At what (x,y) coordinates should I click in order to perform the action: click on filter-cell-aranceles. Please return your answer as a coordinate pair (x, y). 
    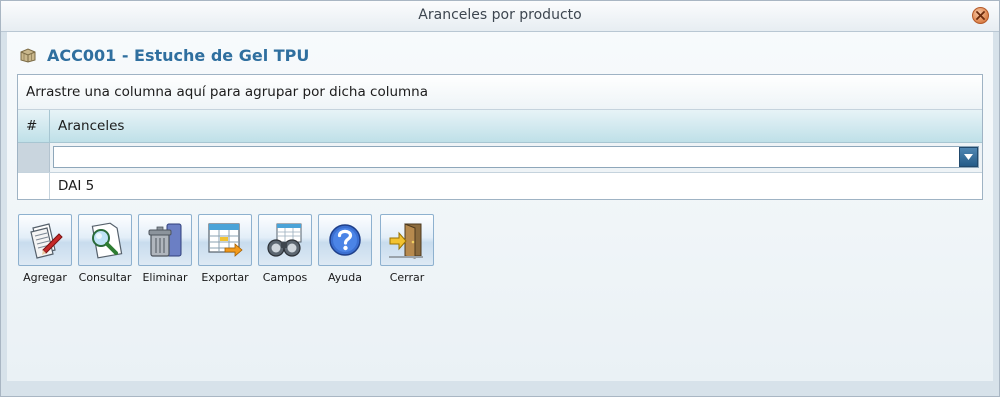
    Looking at the image, I should click on (516, 157).